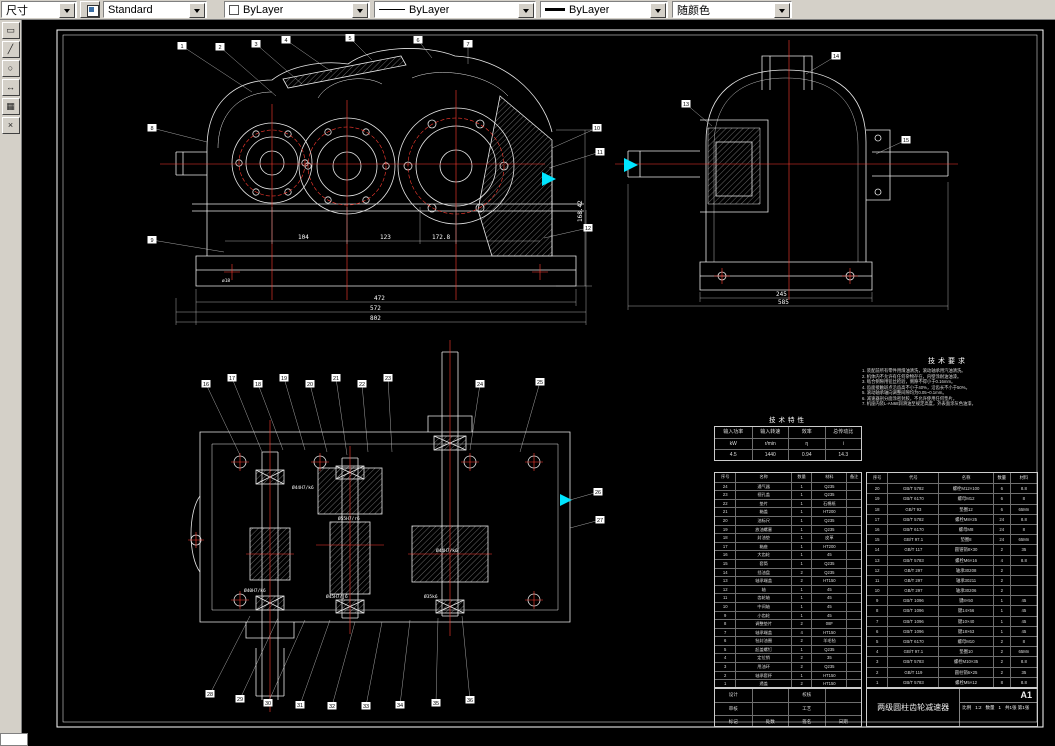 This screenshot has height=746, width=1055. What do you see at coordinates (788, 597) in the screenshot?
I see `table-row: 11 齿轮轴 1 45` at bounding box center [788, 597].